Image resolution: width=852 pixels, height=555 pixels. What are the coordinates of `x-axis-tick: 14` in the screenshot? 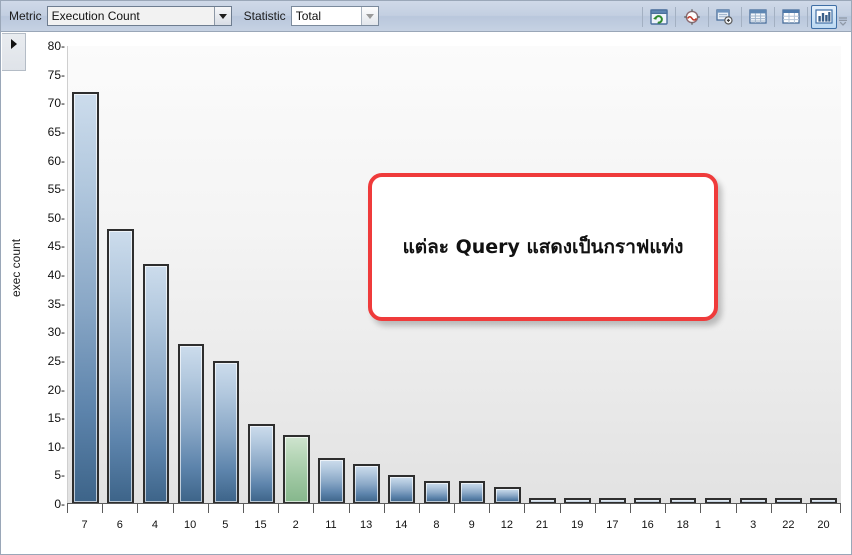 It's located at (401, 518).